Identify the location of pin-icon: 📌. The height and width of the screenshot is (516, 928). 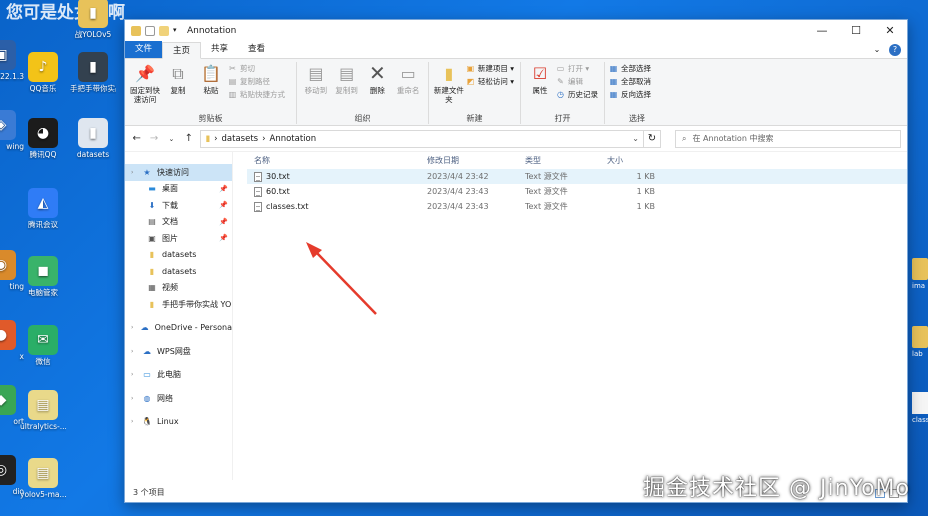
(223, 205).